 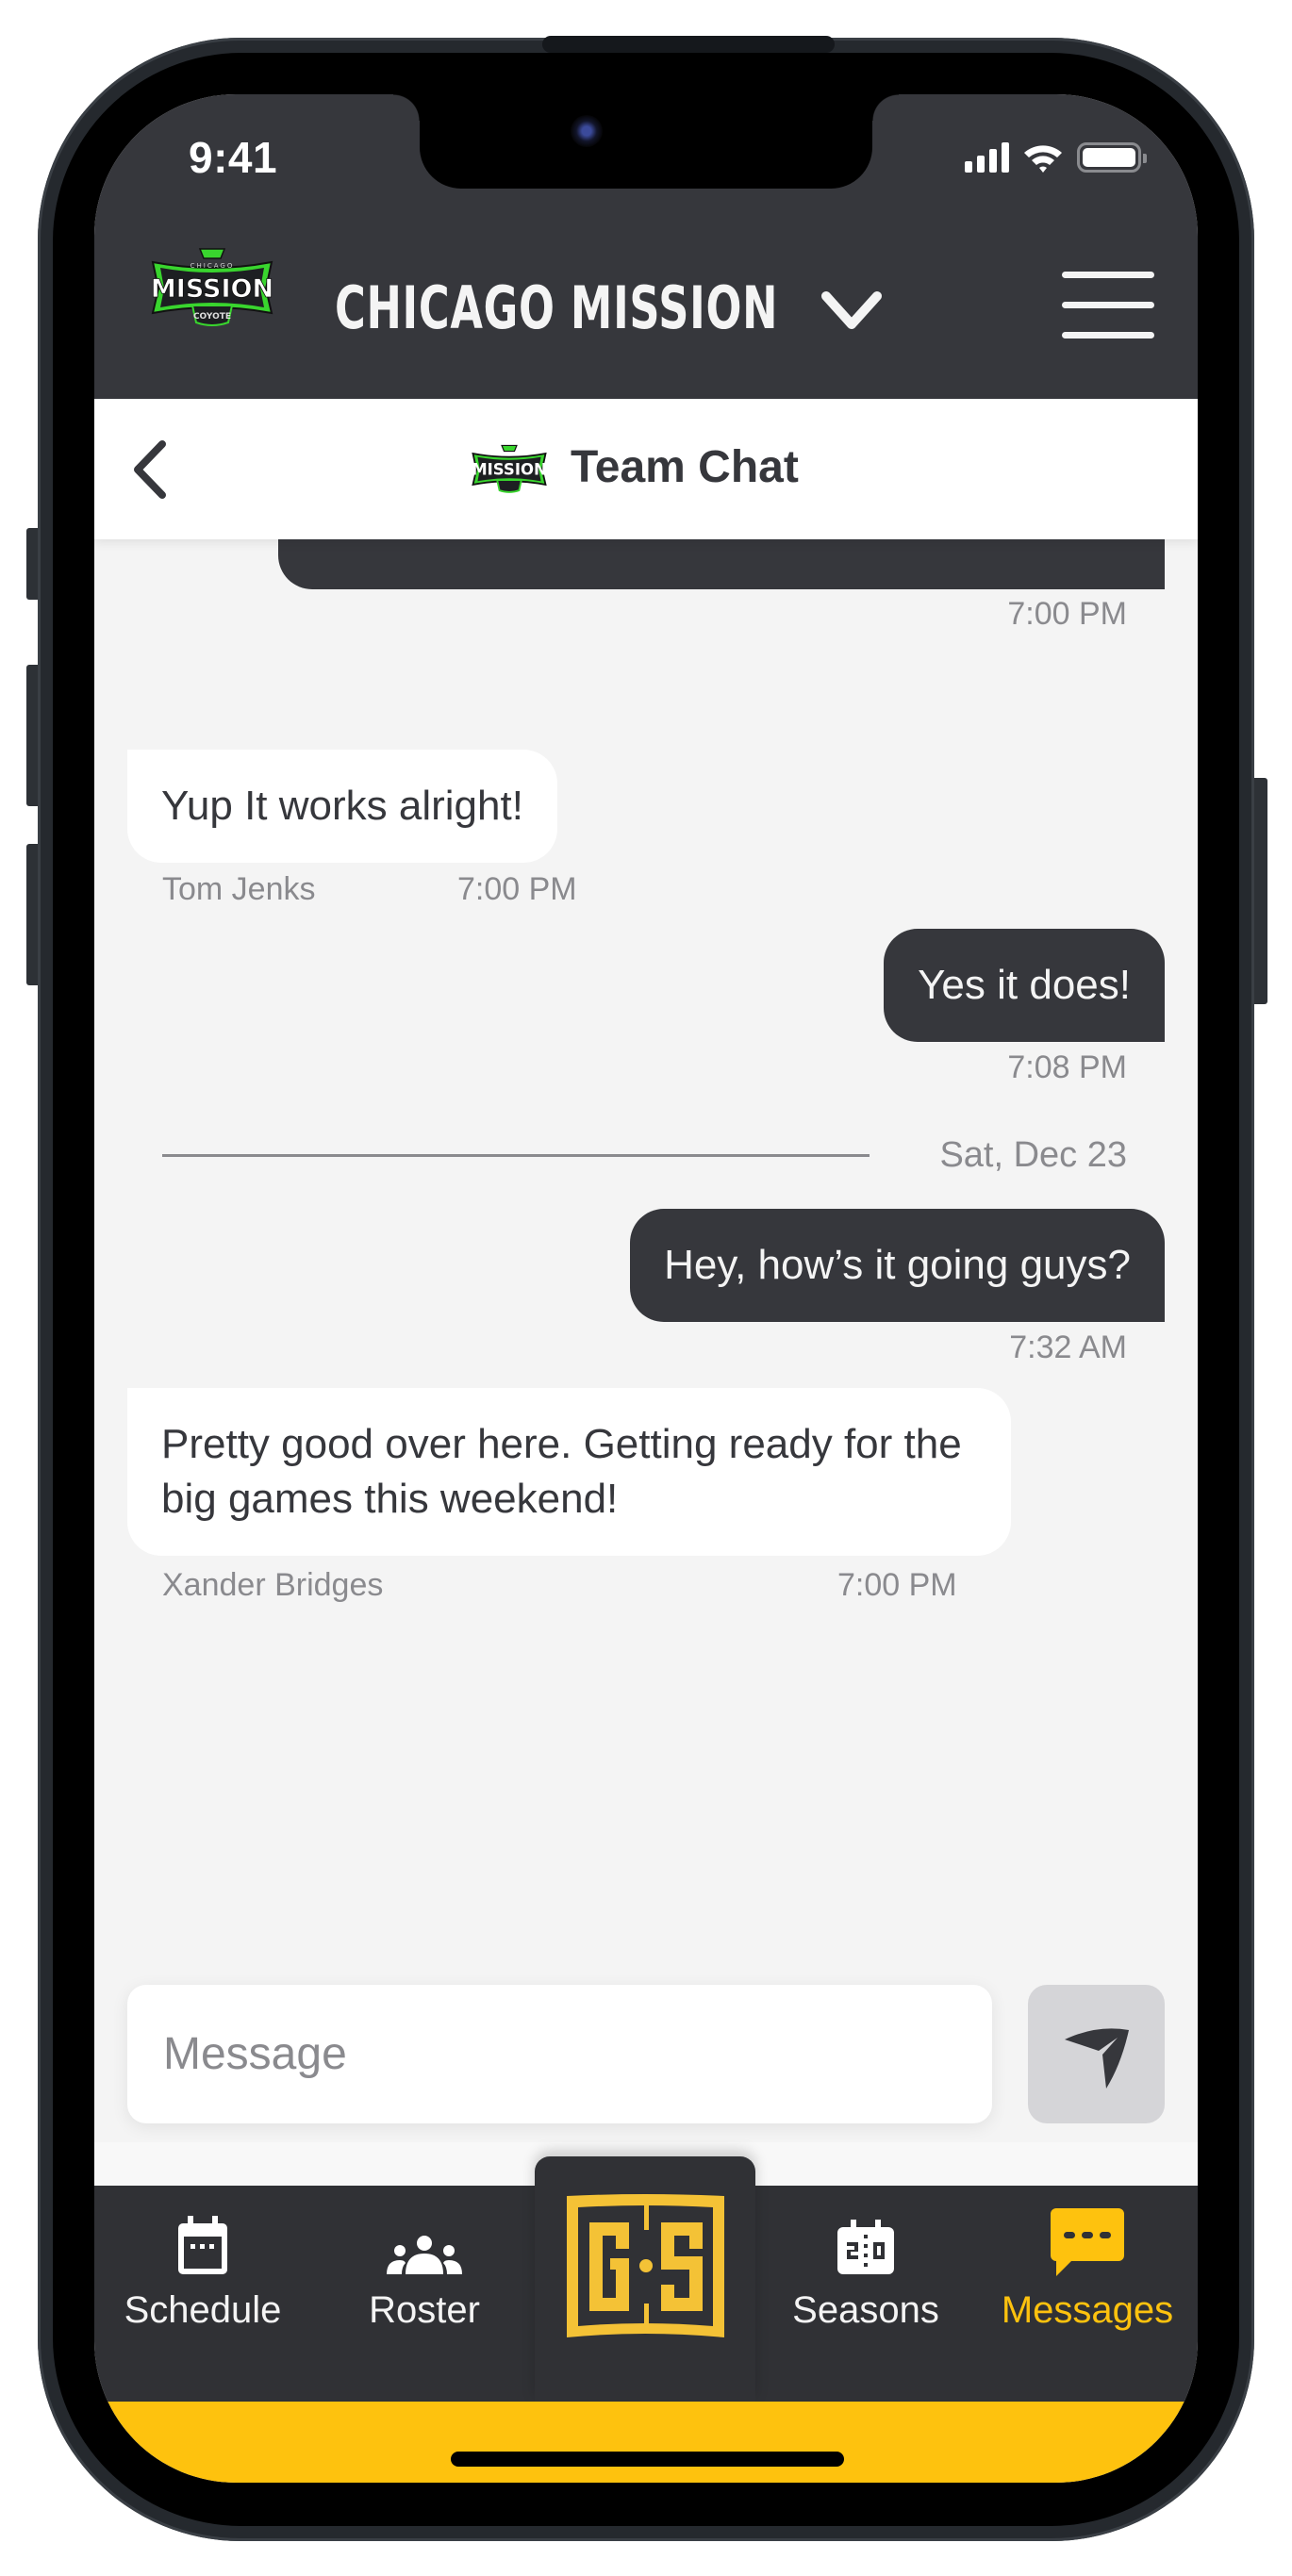 What do you see at coordinates (424, 2255) in the screenshot?
I see `people-icon` at bounding box center [424, 2255].